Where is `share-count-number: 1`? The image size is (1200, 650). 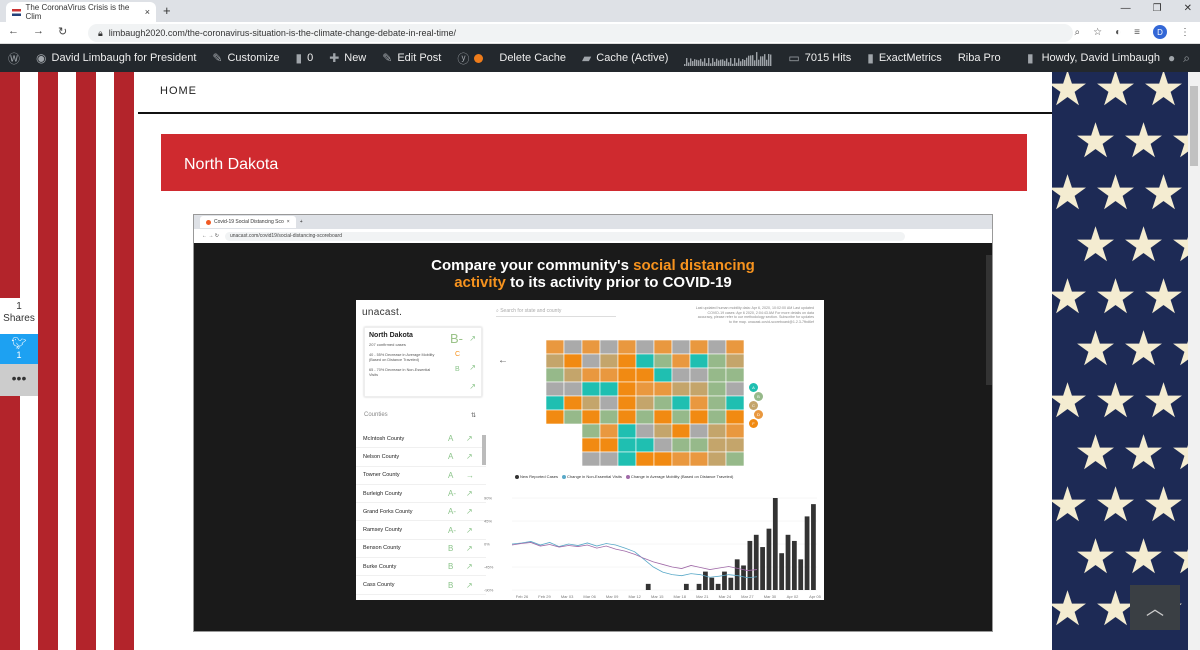 share-count-number: 1 is located at coordinates (19, 306).